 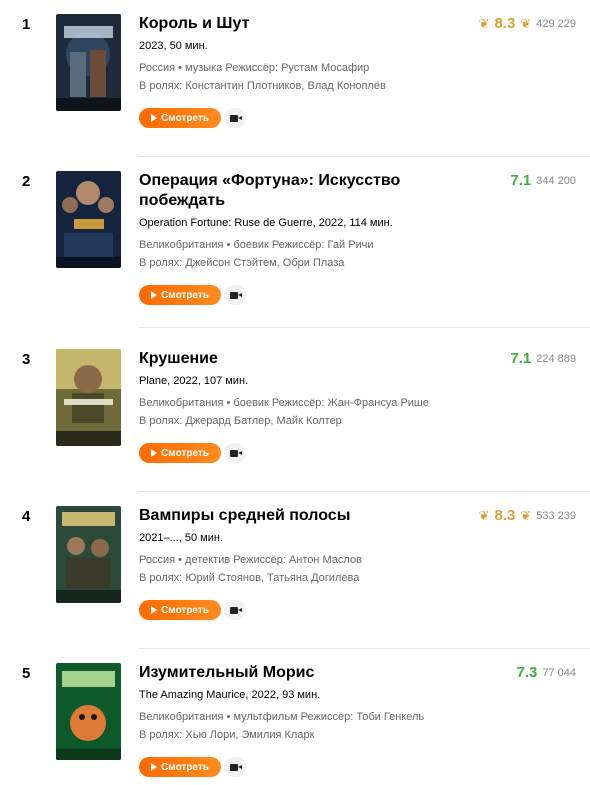 What do you see at coordinates (250, 560) in the screenshot?
I see `movie-meta: Россия • детектив Режиссёр: Антон Маслов` at bounding box center [250, 560].